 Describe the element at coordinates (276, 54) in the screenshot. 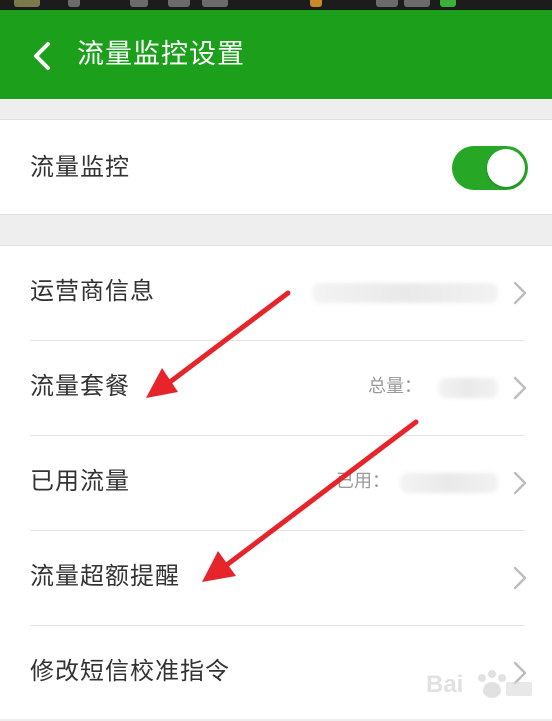

I see `app-bar: 流量监控设置` at that location.